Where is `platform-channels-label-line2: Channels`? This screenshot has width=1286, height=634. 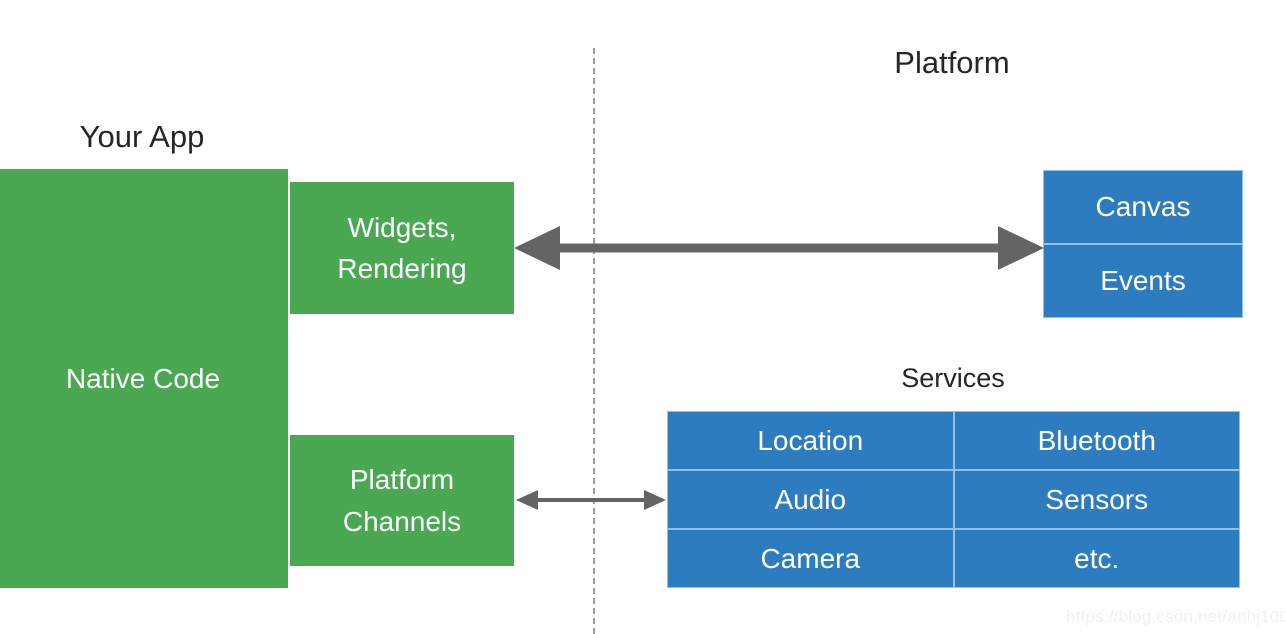 platform-channels-label-line2: Channels is located at coordinates (402, 521).